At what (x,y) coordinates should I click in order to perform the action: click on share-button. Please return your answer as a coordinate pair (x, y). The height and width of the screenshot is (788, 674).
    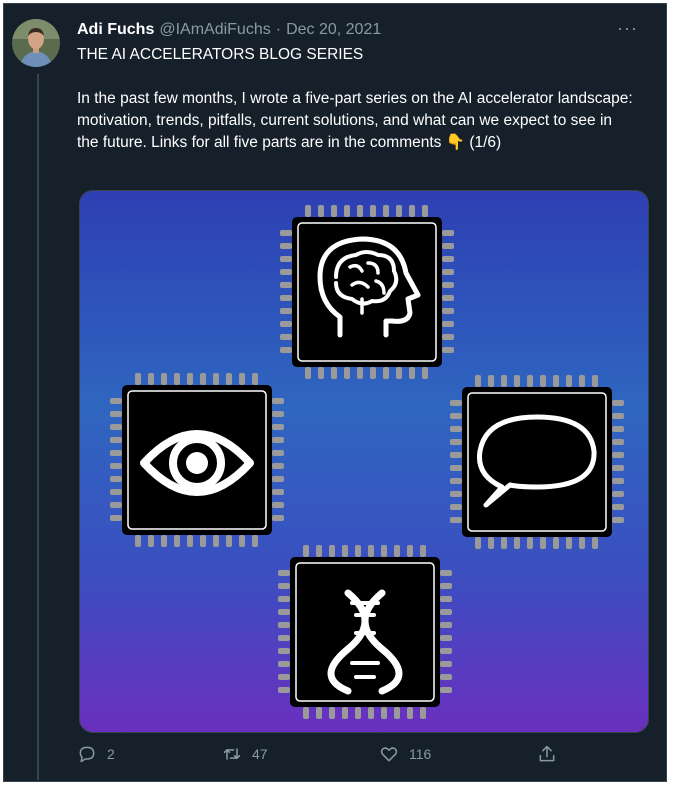
    Looking at the image, I should click on (552, 754).